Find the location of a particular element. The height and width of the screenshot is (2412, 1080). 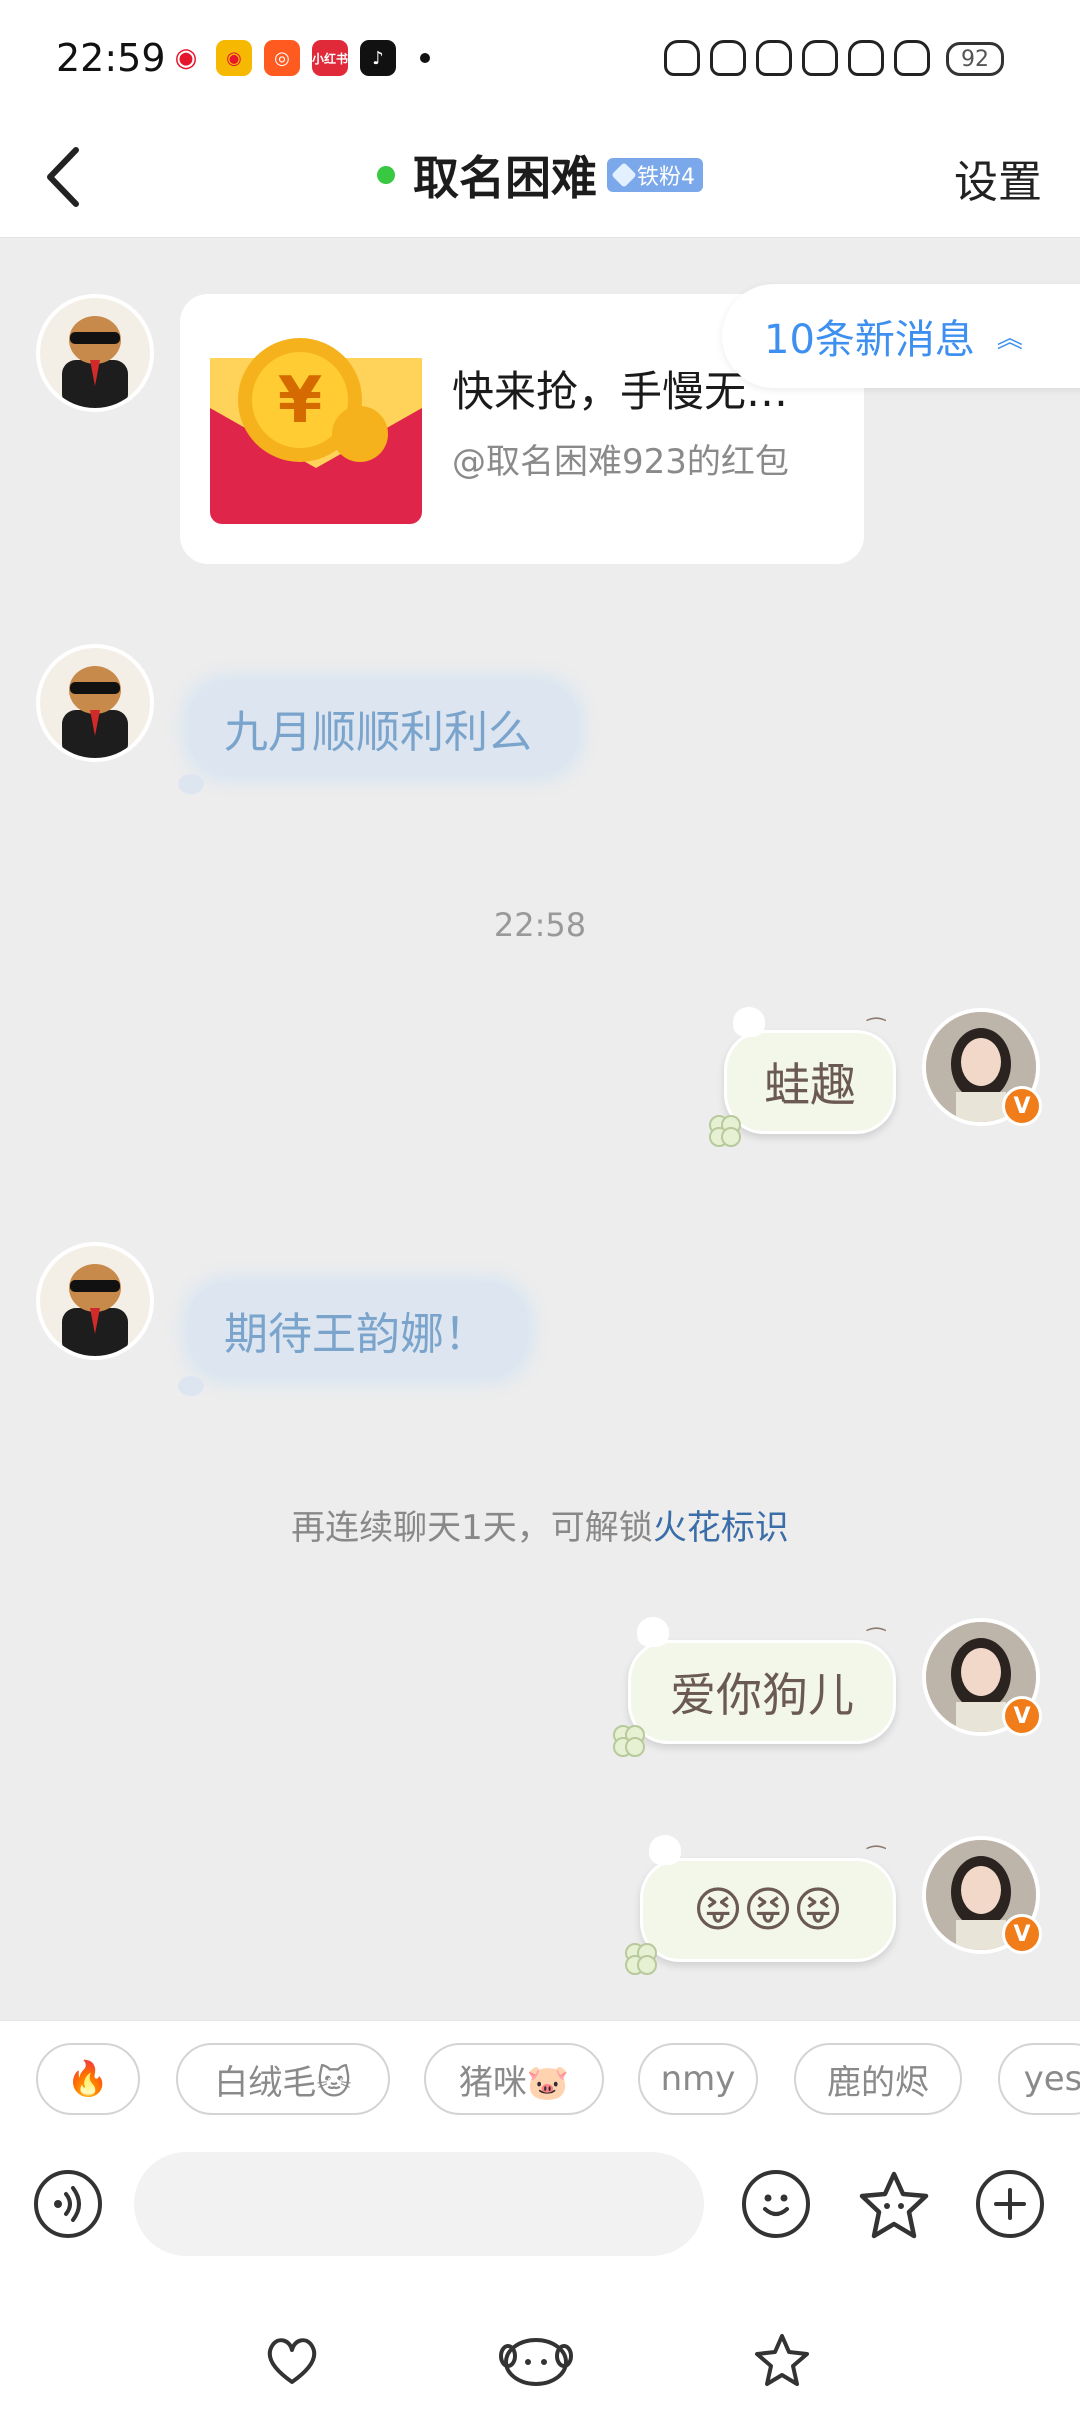

quick-reply-chip: 🔥 is located at coordinates (88, 2079).